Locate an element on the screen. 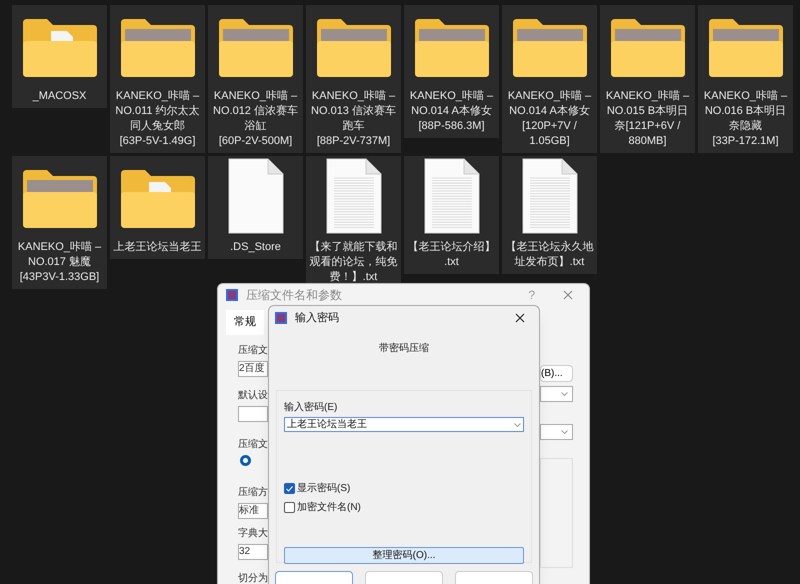 The height and width of the screenshot is (584, 800). file-tile: KANEKO_咔喵 – NO.016 B本明日奈隐藏 [33P-172.1M] is located at coordinates (745, 79).